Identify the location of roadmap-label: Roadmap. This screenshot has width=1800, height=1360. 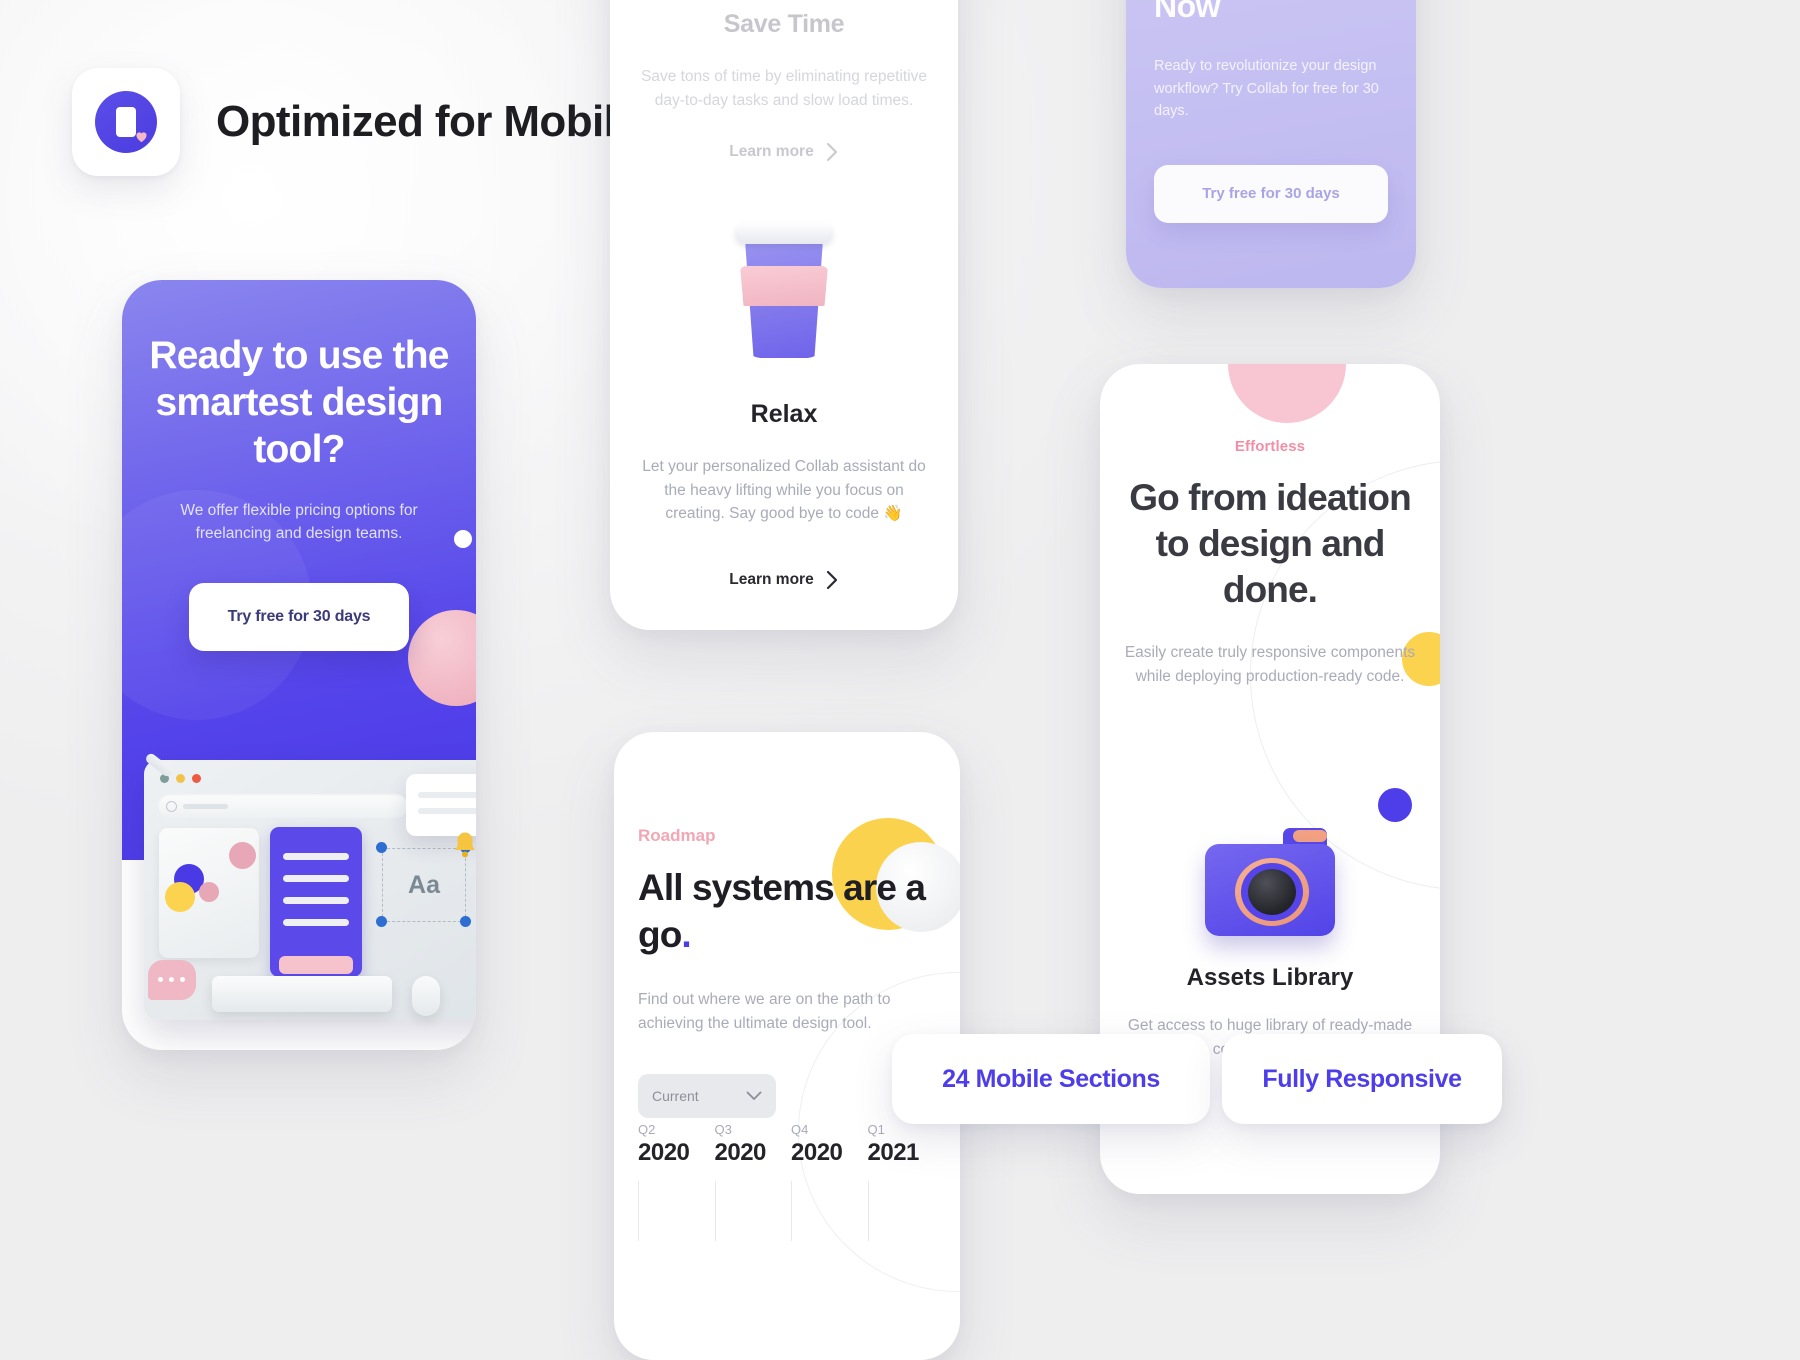
(677, 835).